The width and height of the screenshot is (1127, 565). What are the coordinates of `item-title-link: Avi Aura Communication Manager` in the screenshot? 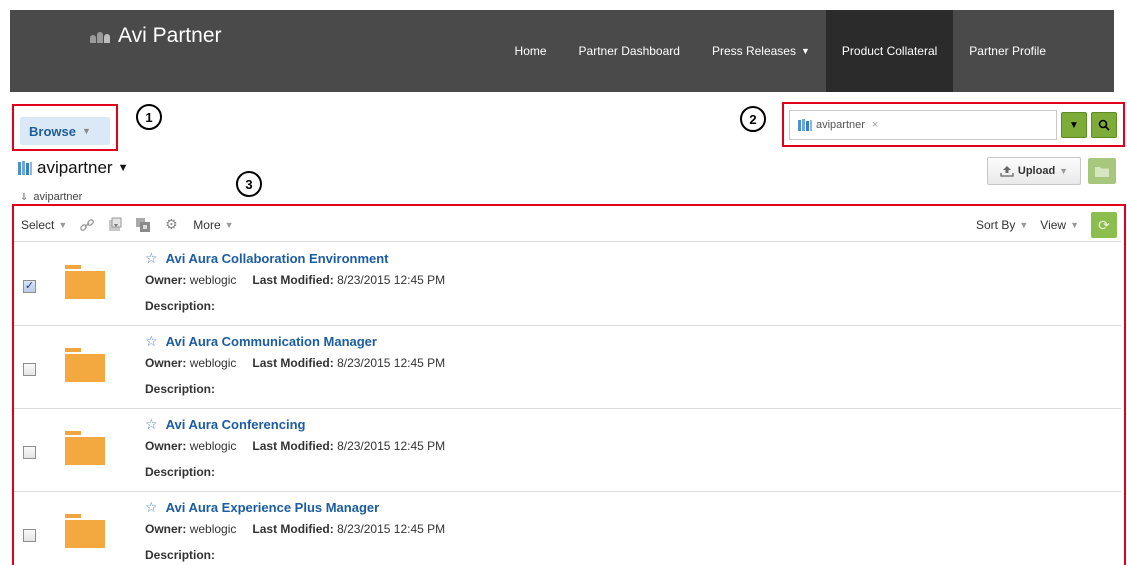 It's located at (271, 341).